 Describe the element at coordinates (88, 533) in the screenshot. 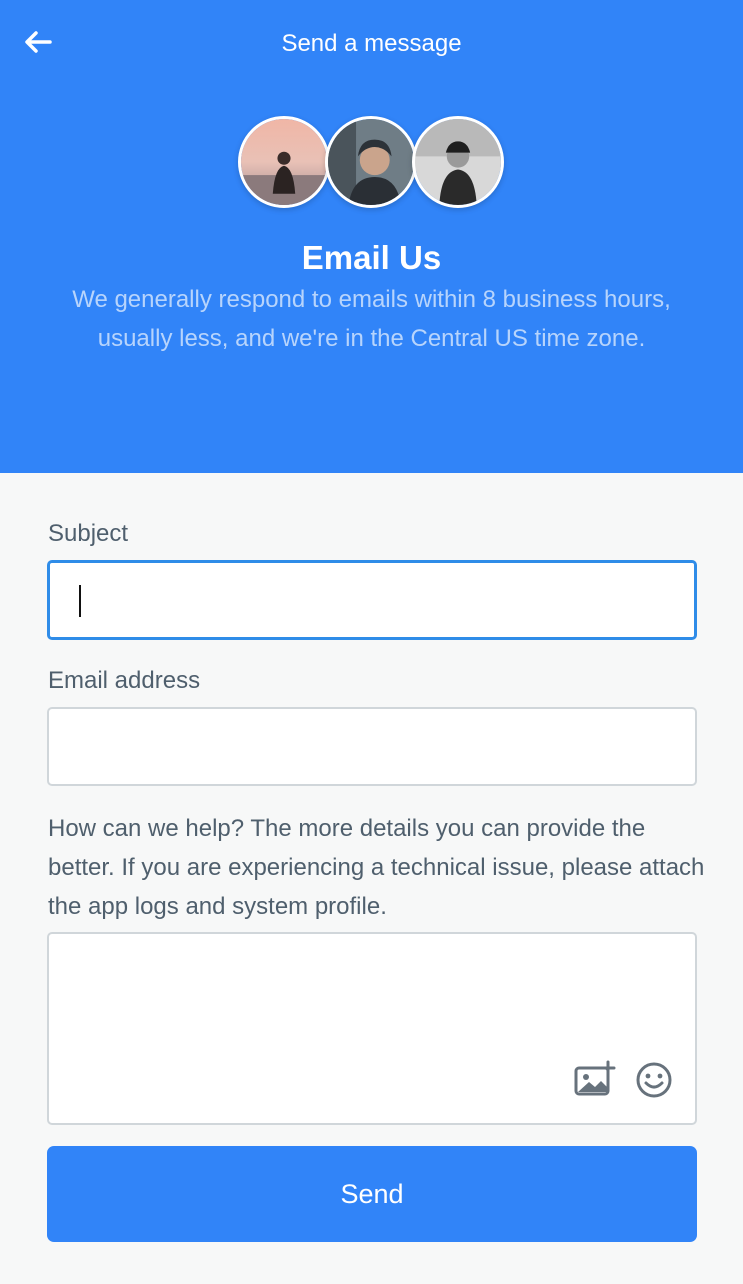

I see `subject-label: Subject` at that location.